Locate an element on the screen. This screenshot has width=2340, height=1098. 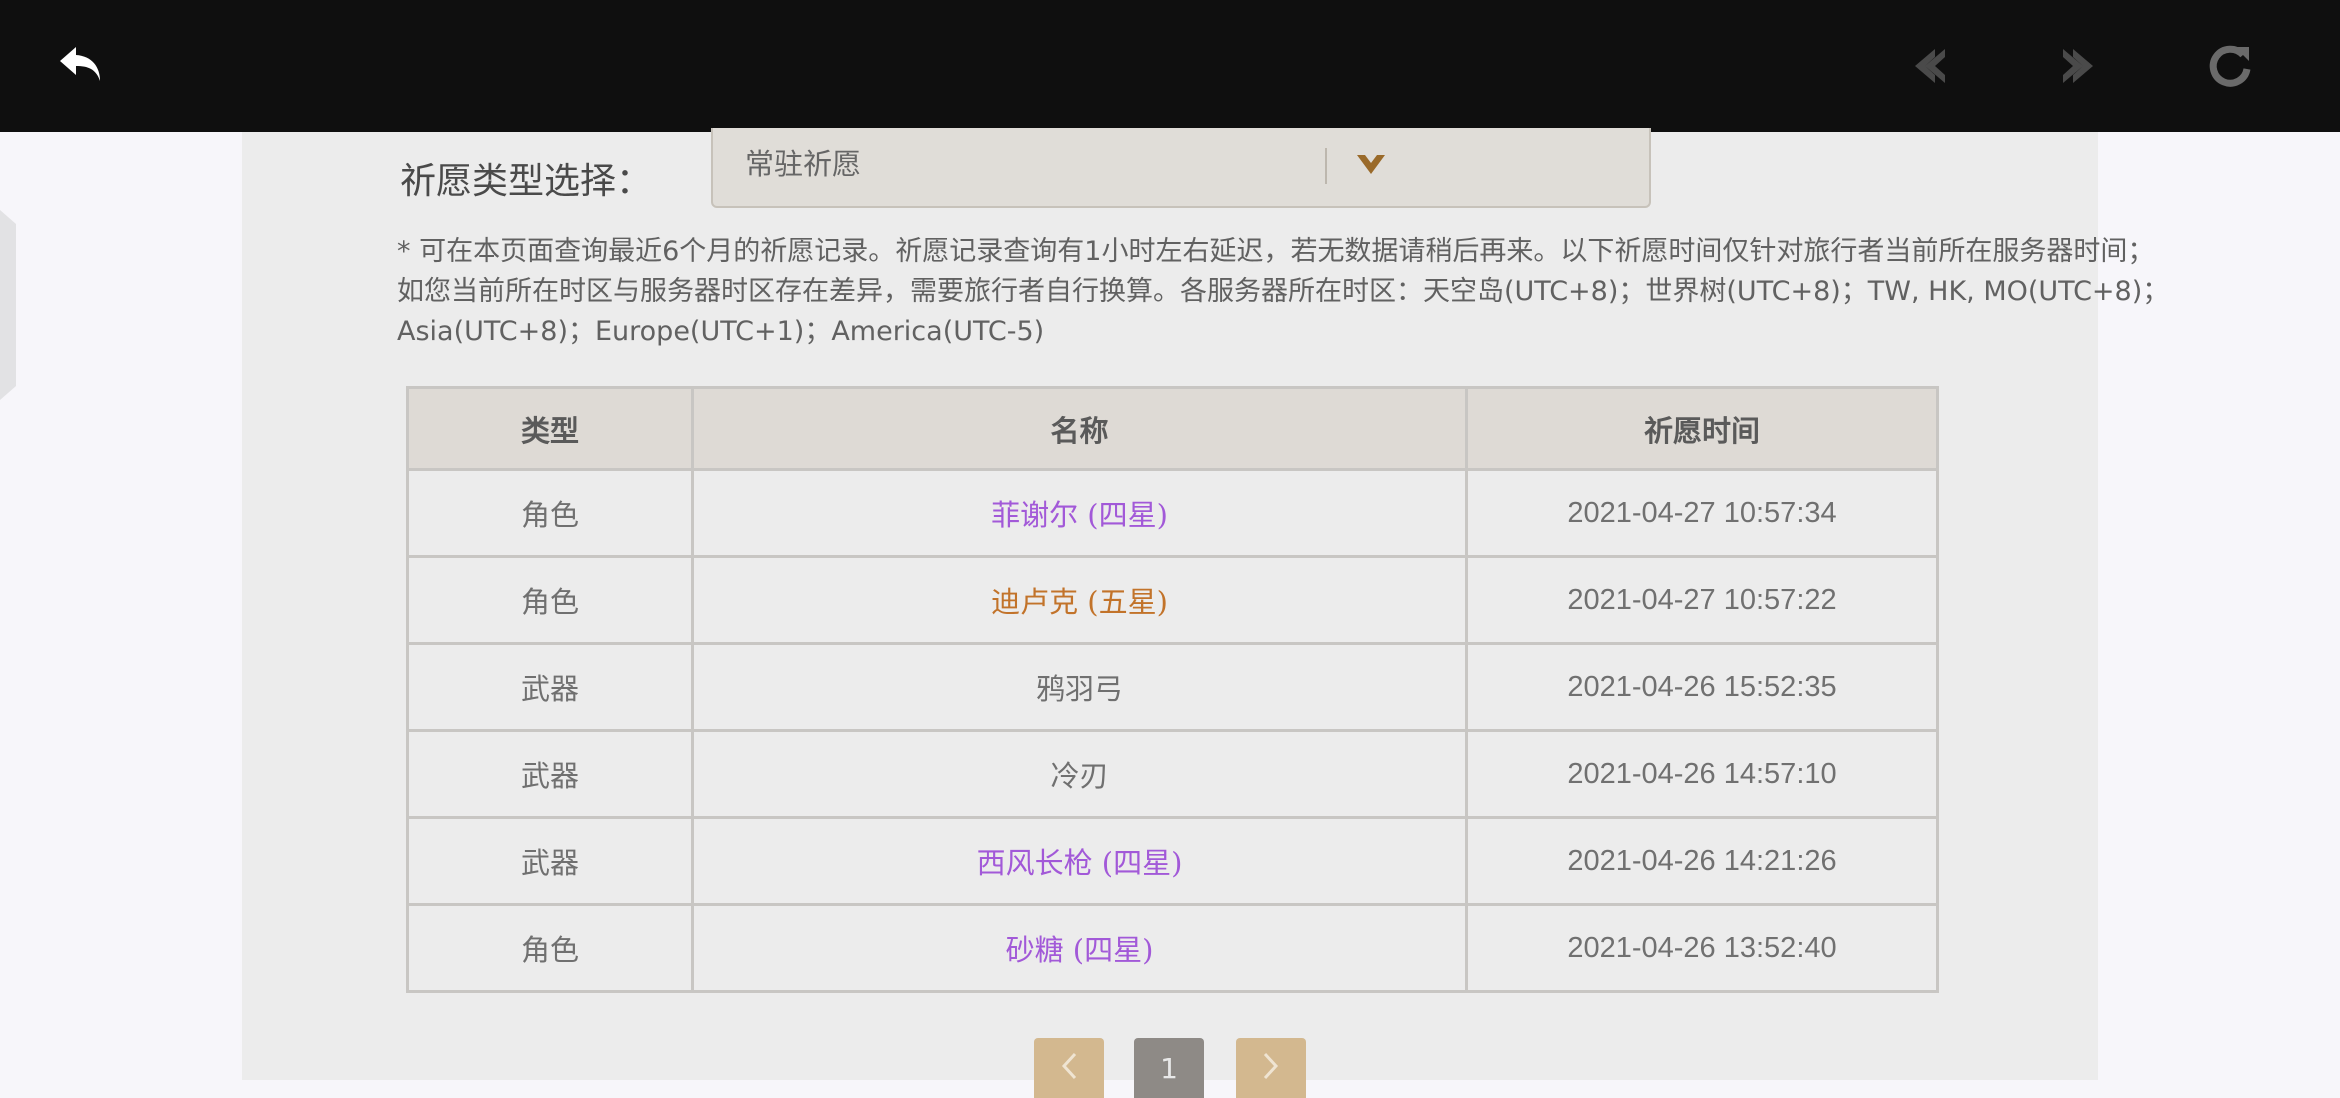
edge-decoration is located at coordinates (10, 305).